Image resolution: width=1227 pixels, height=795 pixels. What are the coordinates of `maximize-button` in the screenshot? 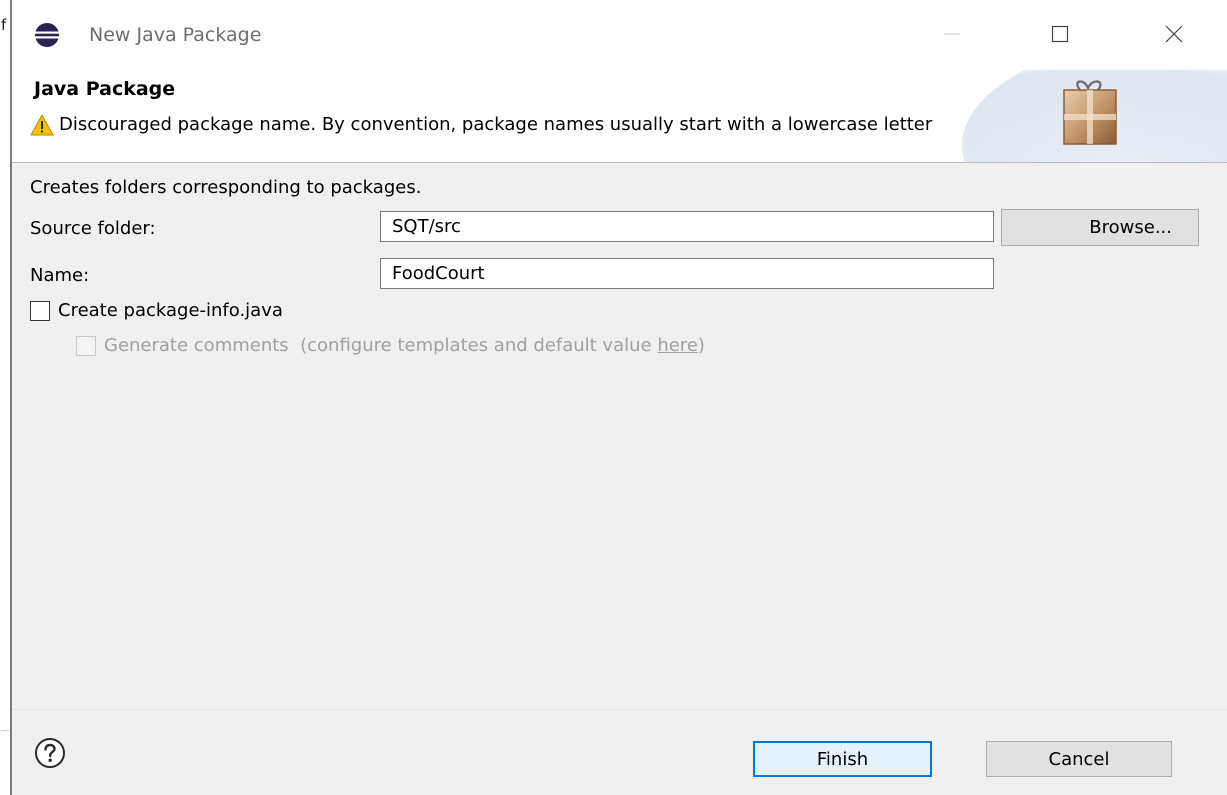 It's located at (1060, 34).